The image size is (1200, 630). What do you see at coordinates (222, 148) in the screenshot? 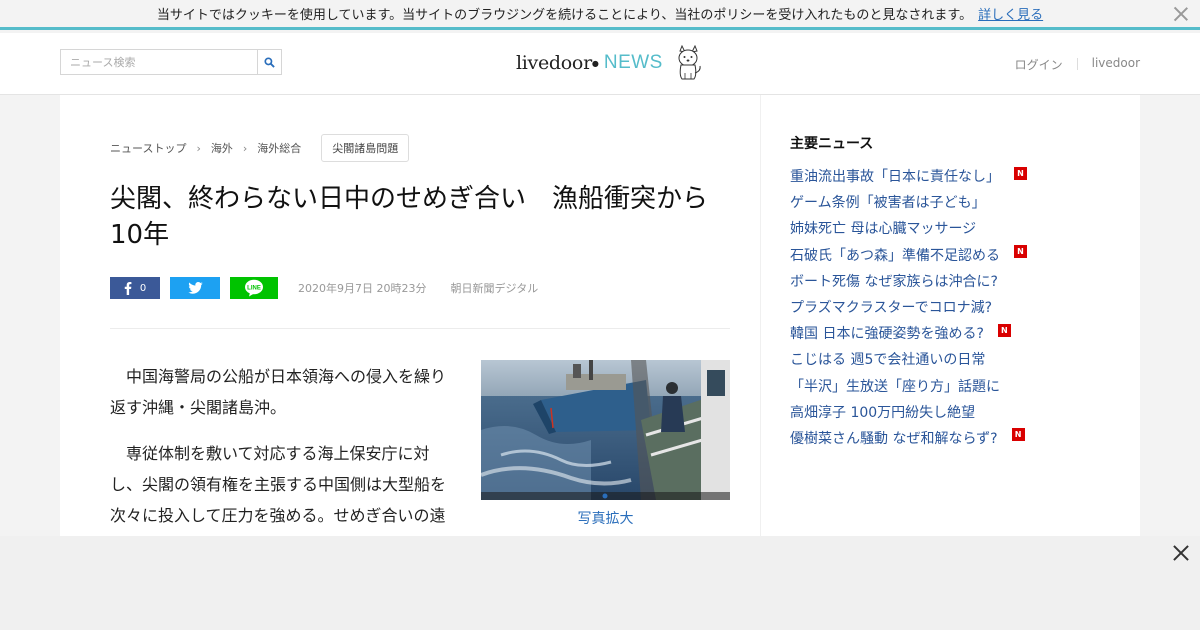
I see `breadcrumb-overseas: 海外` at bounding box center [222, 148].